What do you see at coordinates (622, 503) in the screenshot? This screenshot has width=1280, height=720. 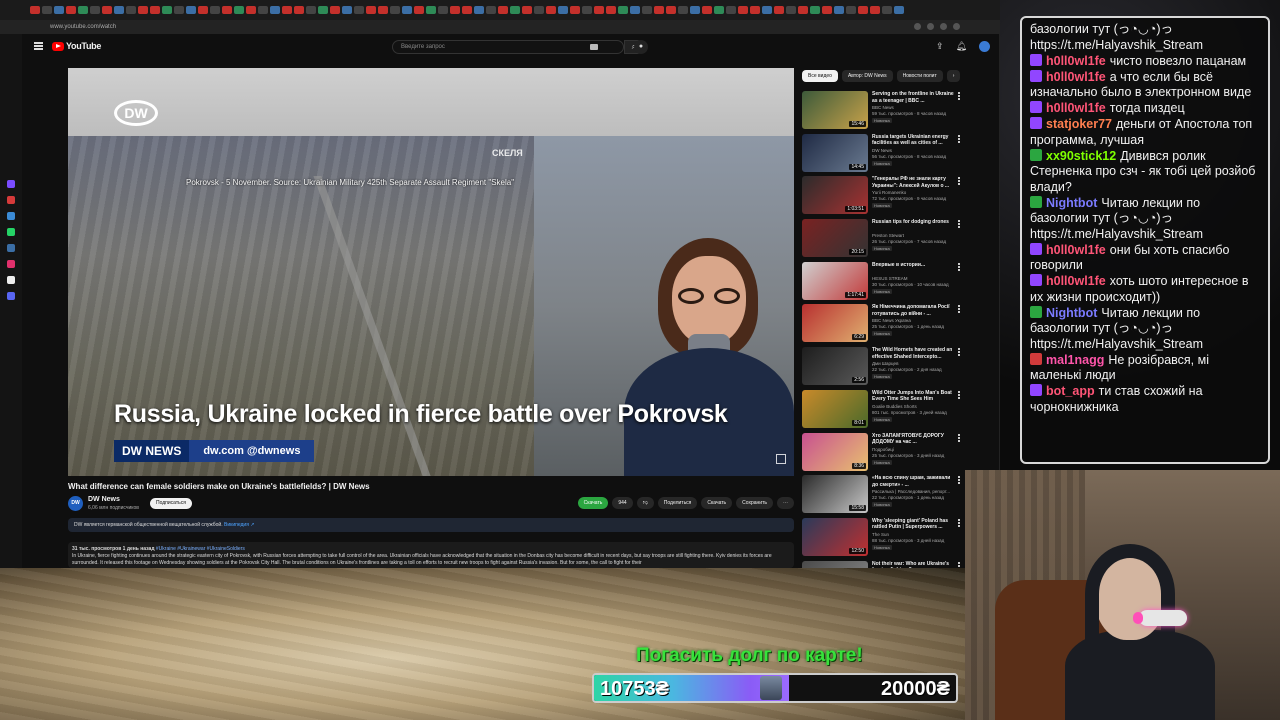 I see `like-button: 944` at bounding box center [622, 503].